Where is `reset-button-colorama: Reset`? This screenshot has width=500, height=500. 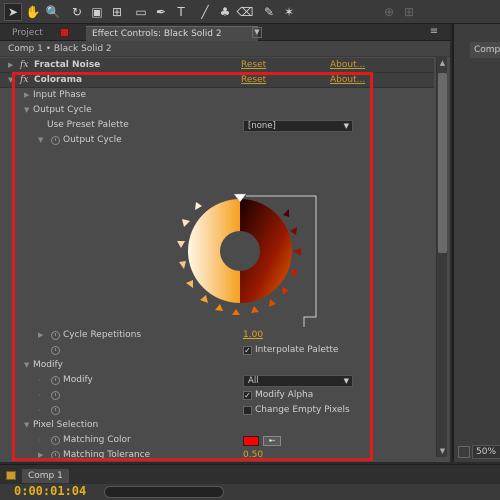 reset-button-colorama: Reset is located at coordinates (253, 80).